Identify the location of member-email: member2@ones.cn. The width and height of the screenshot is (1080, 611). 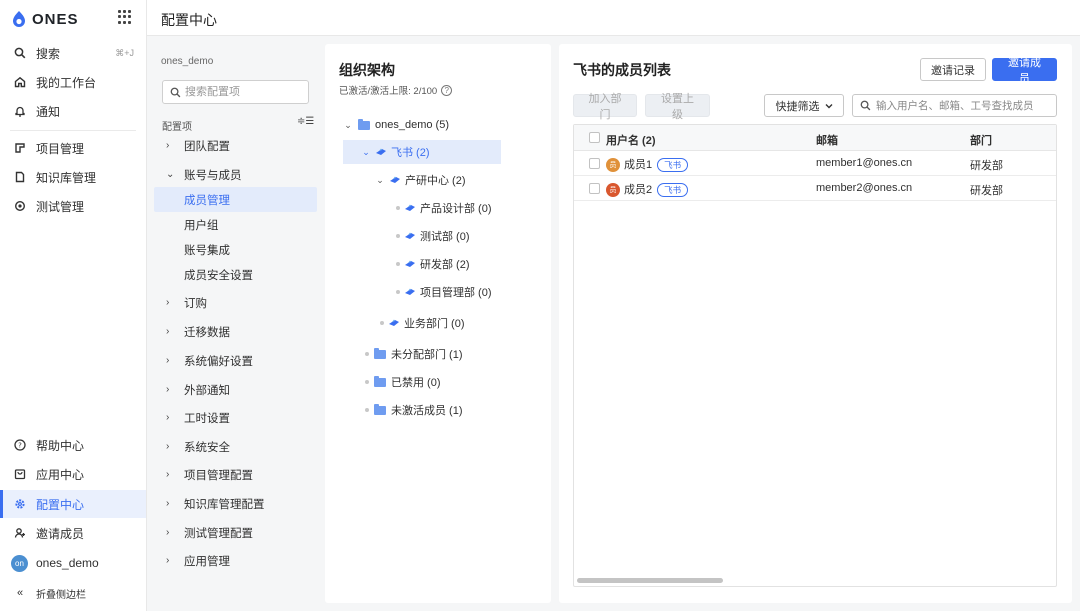
(864, 188).